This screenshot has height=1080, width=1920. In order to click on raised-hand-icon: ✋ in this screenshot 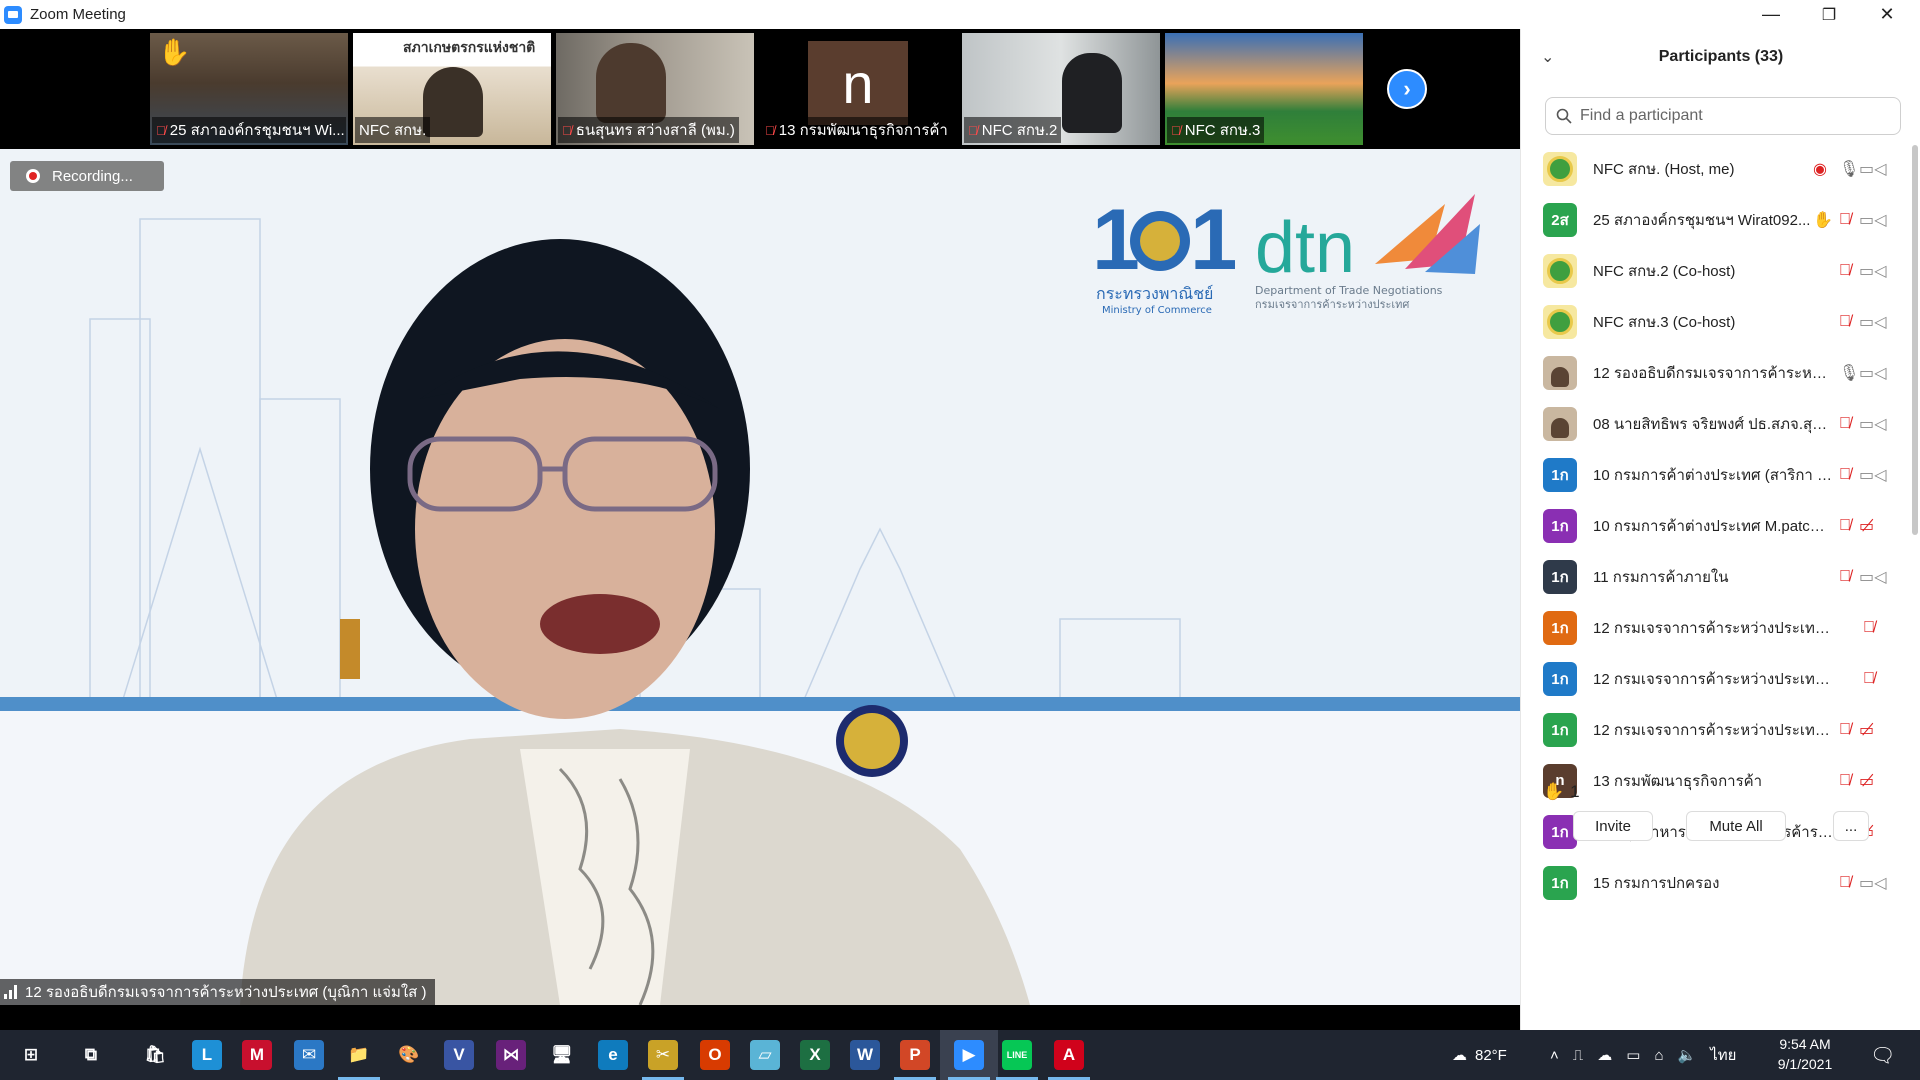, I will do `click(1823, 220)`.